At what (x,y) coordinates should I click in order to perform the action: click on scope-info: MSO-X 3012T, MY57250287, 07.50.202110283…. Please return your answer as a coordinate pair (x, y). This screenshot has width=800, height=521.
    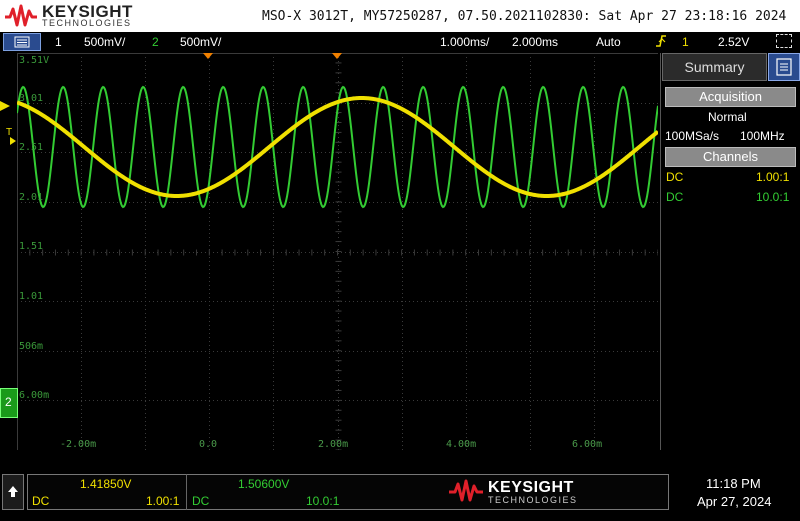
    Looking at the image, I should click on (524, 16).